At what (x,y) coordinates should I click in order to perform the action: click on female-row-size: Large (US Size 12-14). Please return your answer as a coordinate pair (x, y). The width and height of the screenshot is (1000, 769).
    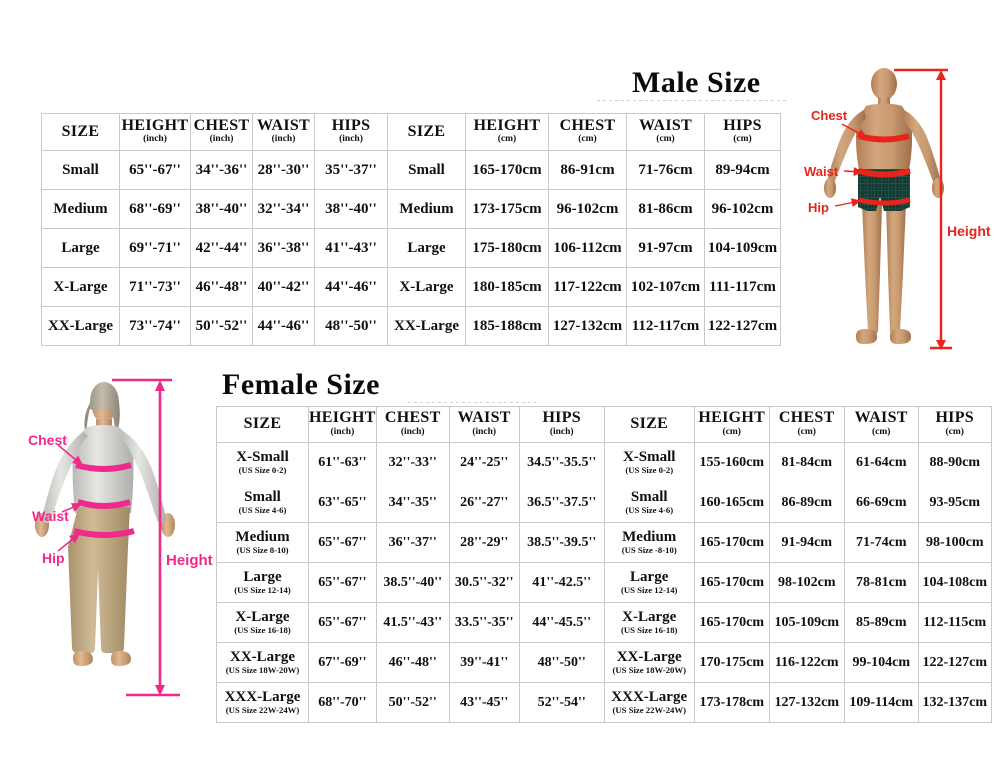
    Looking at the image, I should click on (262, 582).